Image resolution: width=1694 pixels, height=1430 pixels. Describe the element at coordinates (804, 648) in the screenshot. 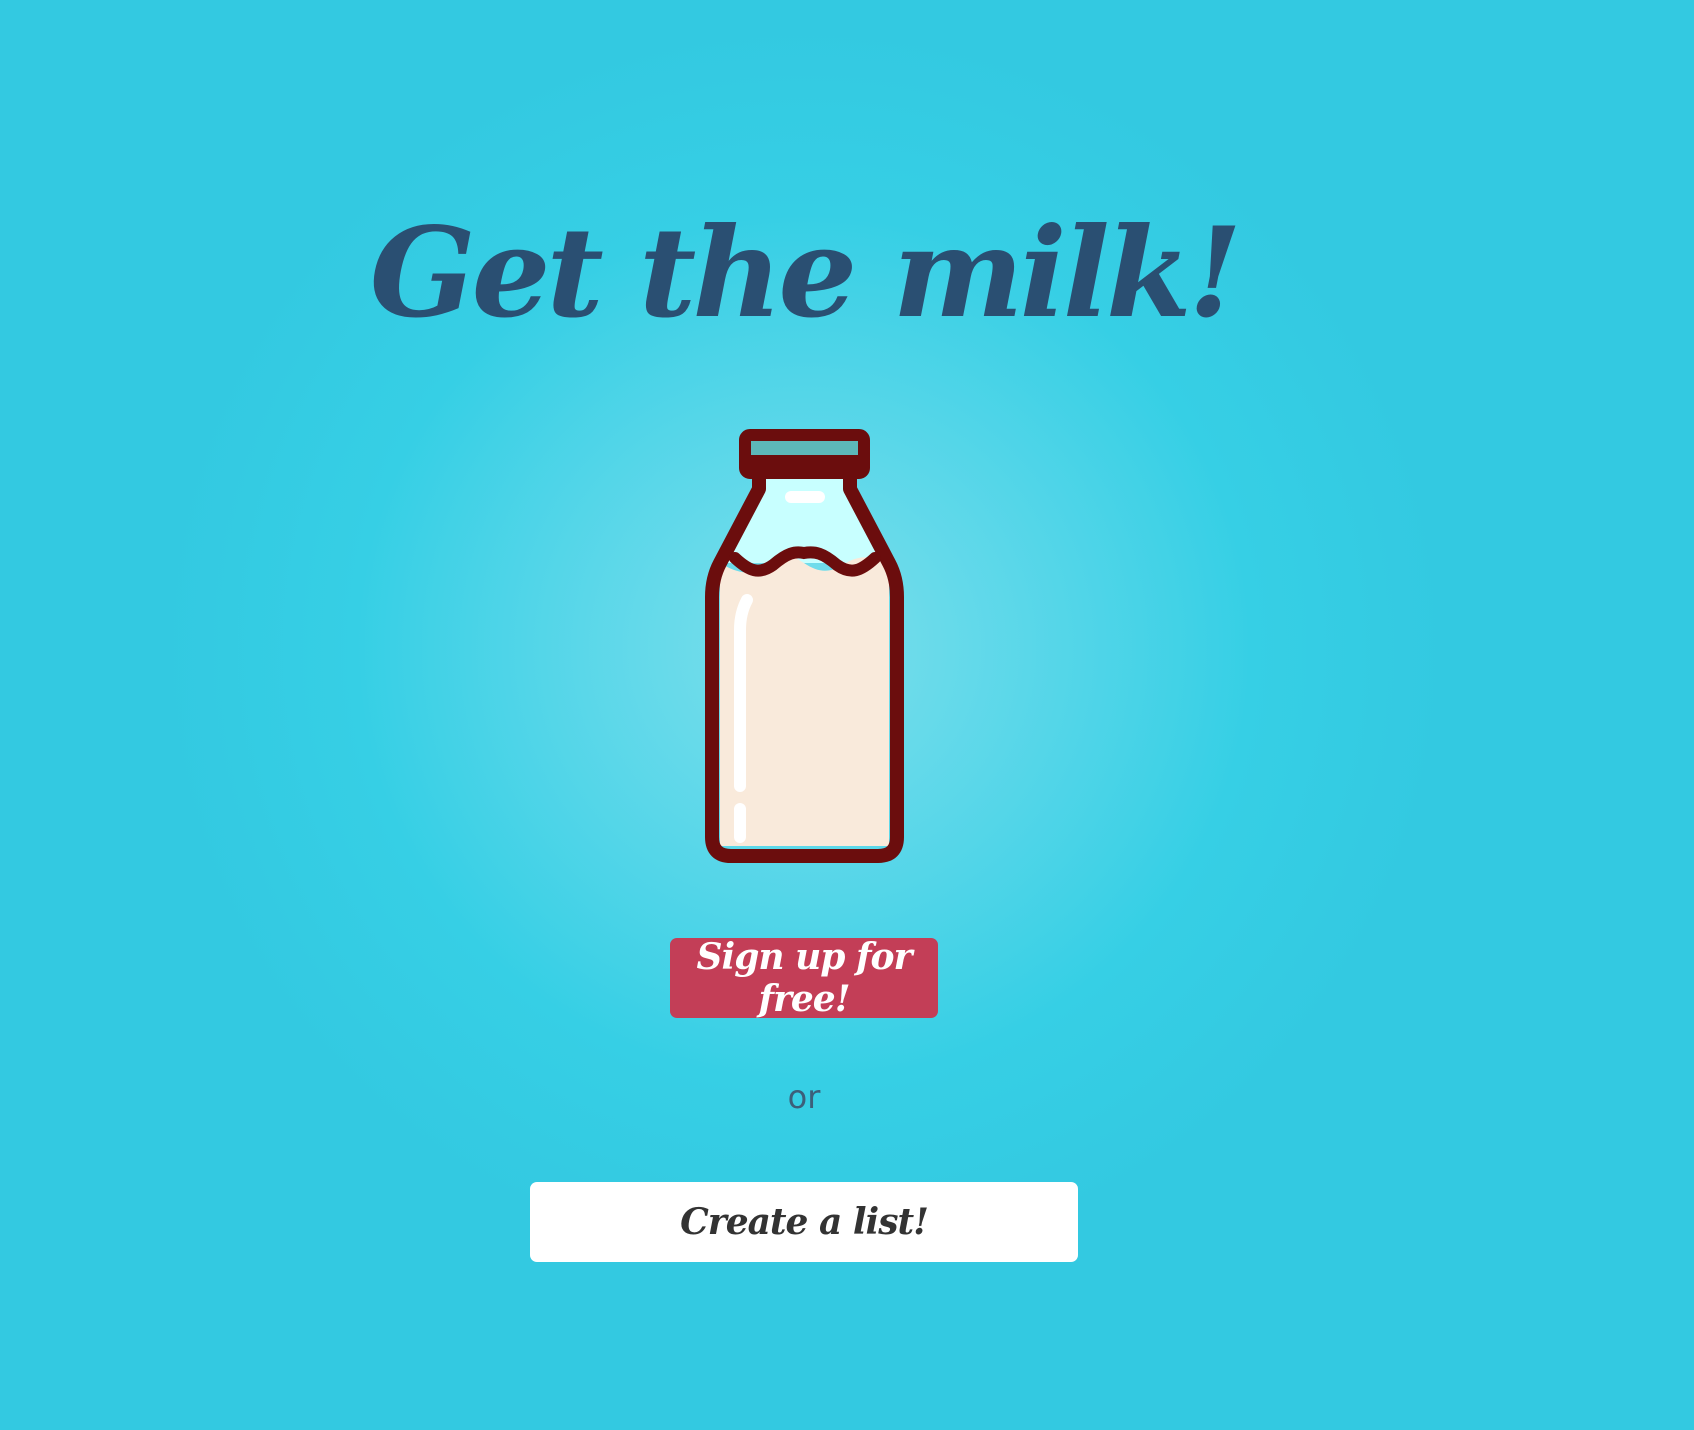

I see `milk-bottle-icon` at that location.